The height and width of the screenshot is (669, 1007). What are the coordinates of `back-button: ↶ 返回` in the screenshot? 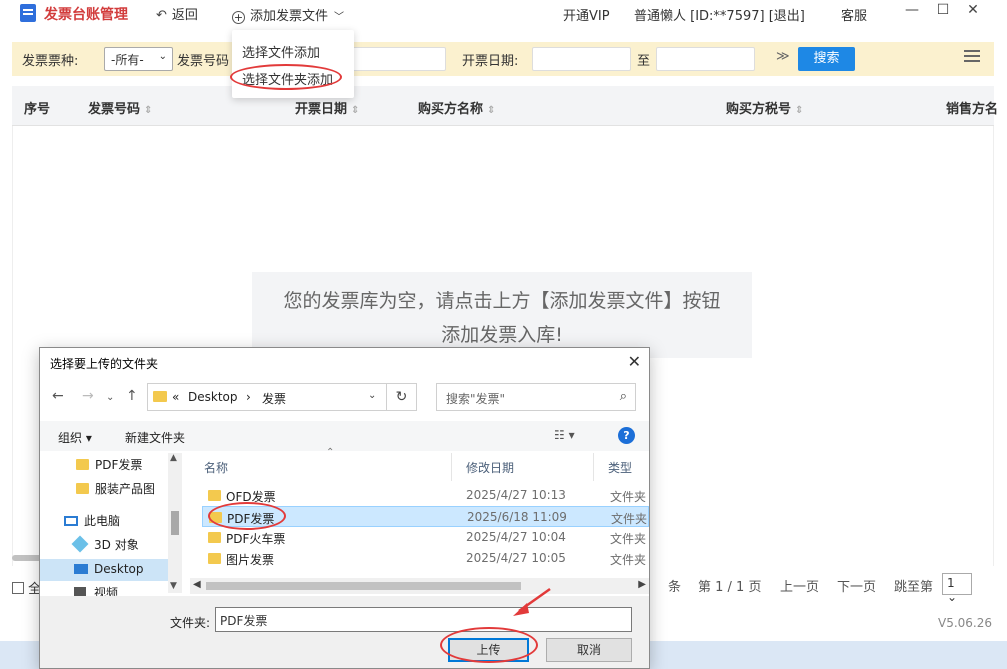 It's located at (177, 13).